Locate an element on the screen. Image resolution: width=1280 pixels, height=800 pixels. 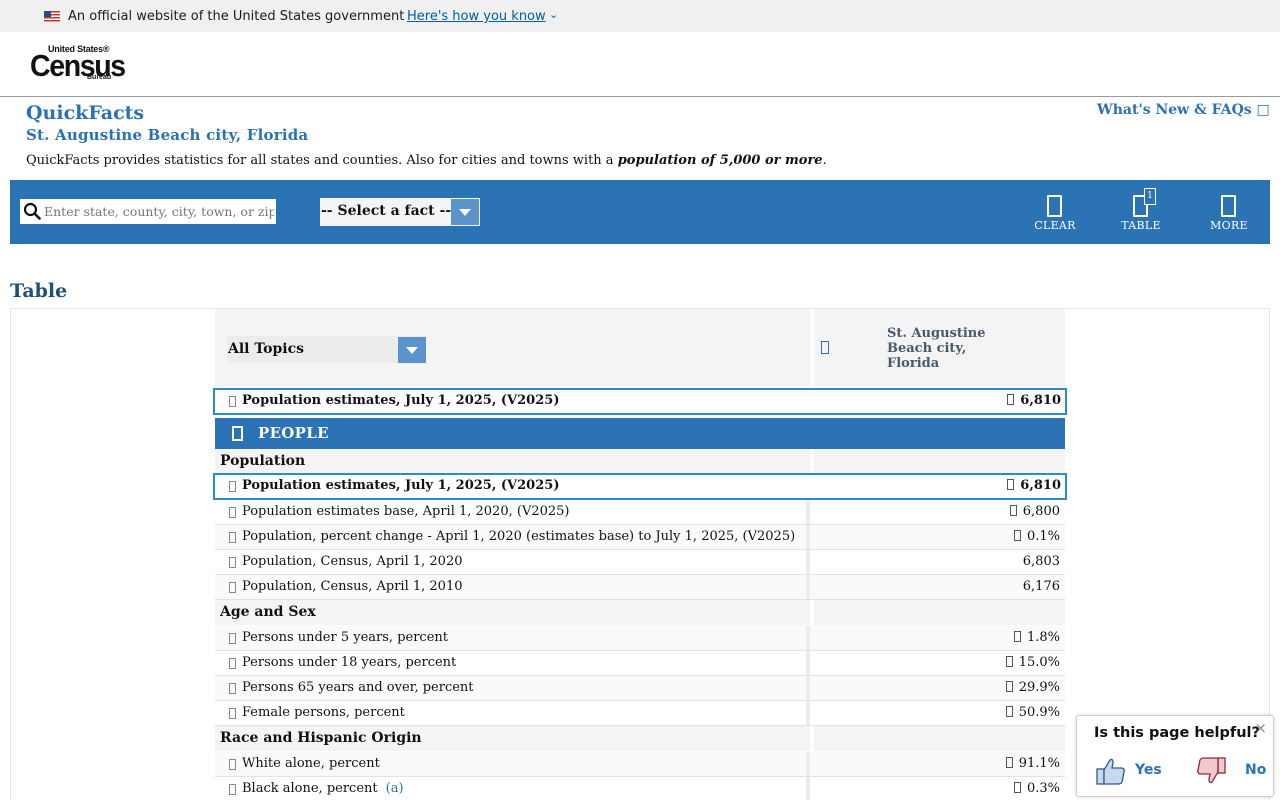
group-header: Age and Sex is located at coordinates (640, 612).